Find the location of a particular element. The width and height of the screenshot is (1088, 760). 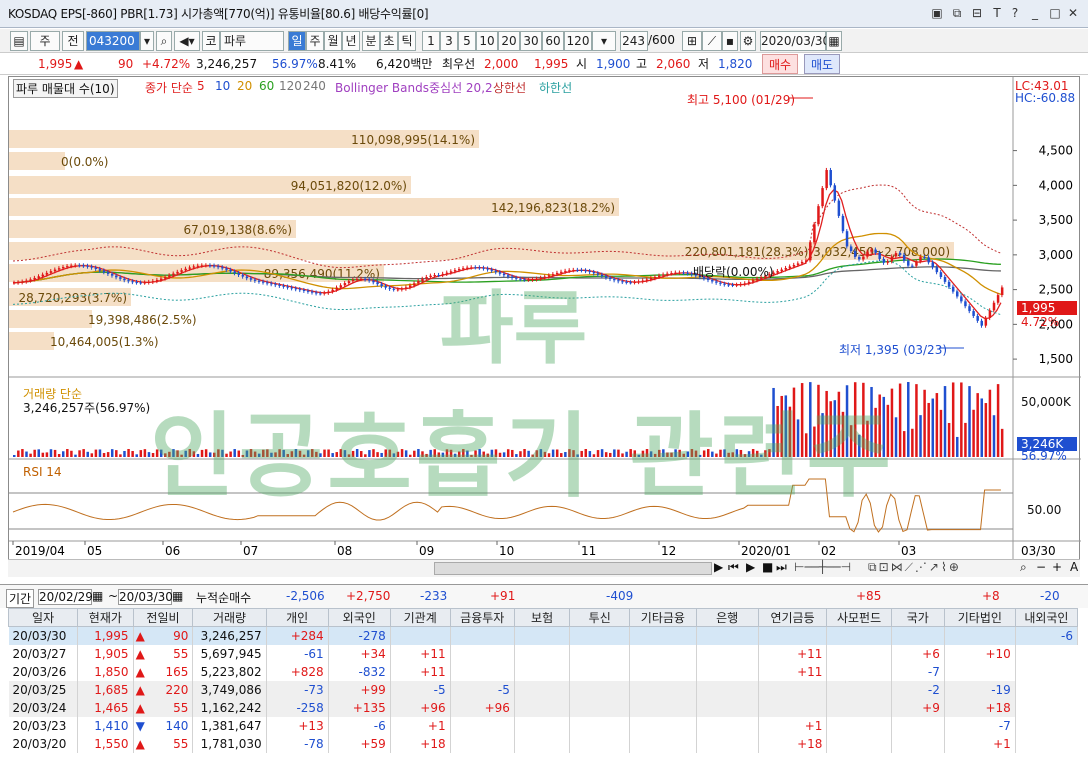

col-header: 기타금융 is located at coordinates (663, 617).